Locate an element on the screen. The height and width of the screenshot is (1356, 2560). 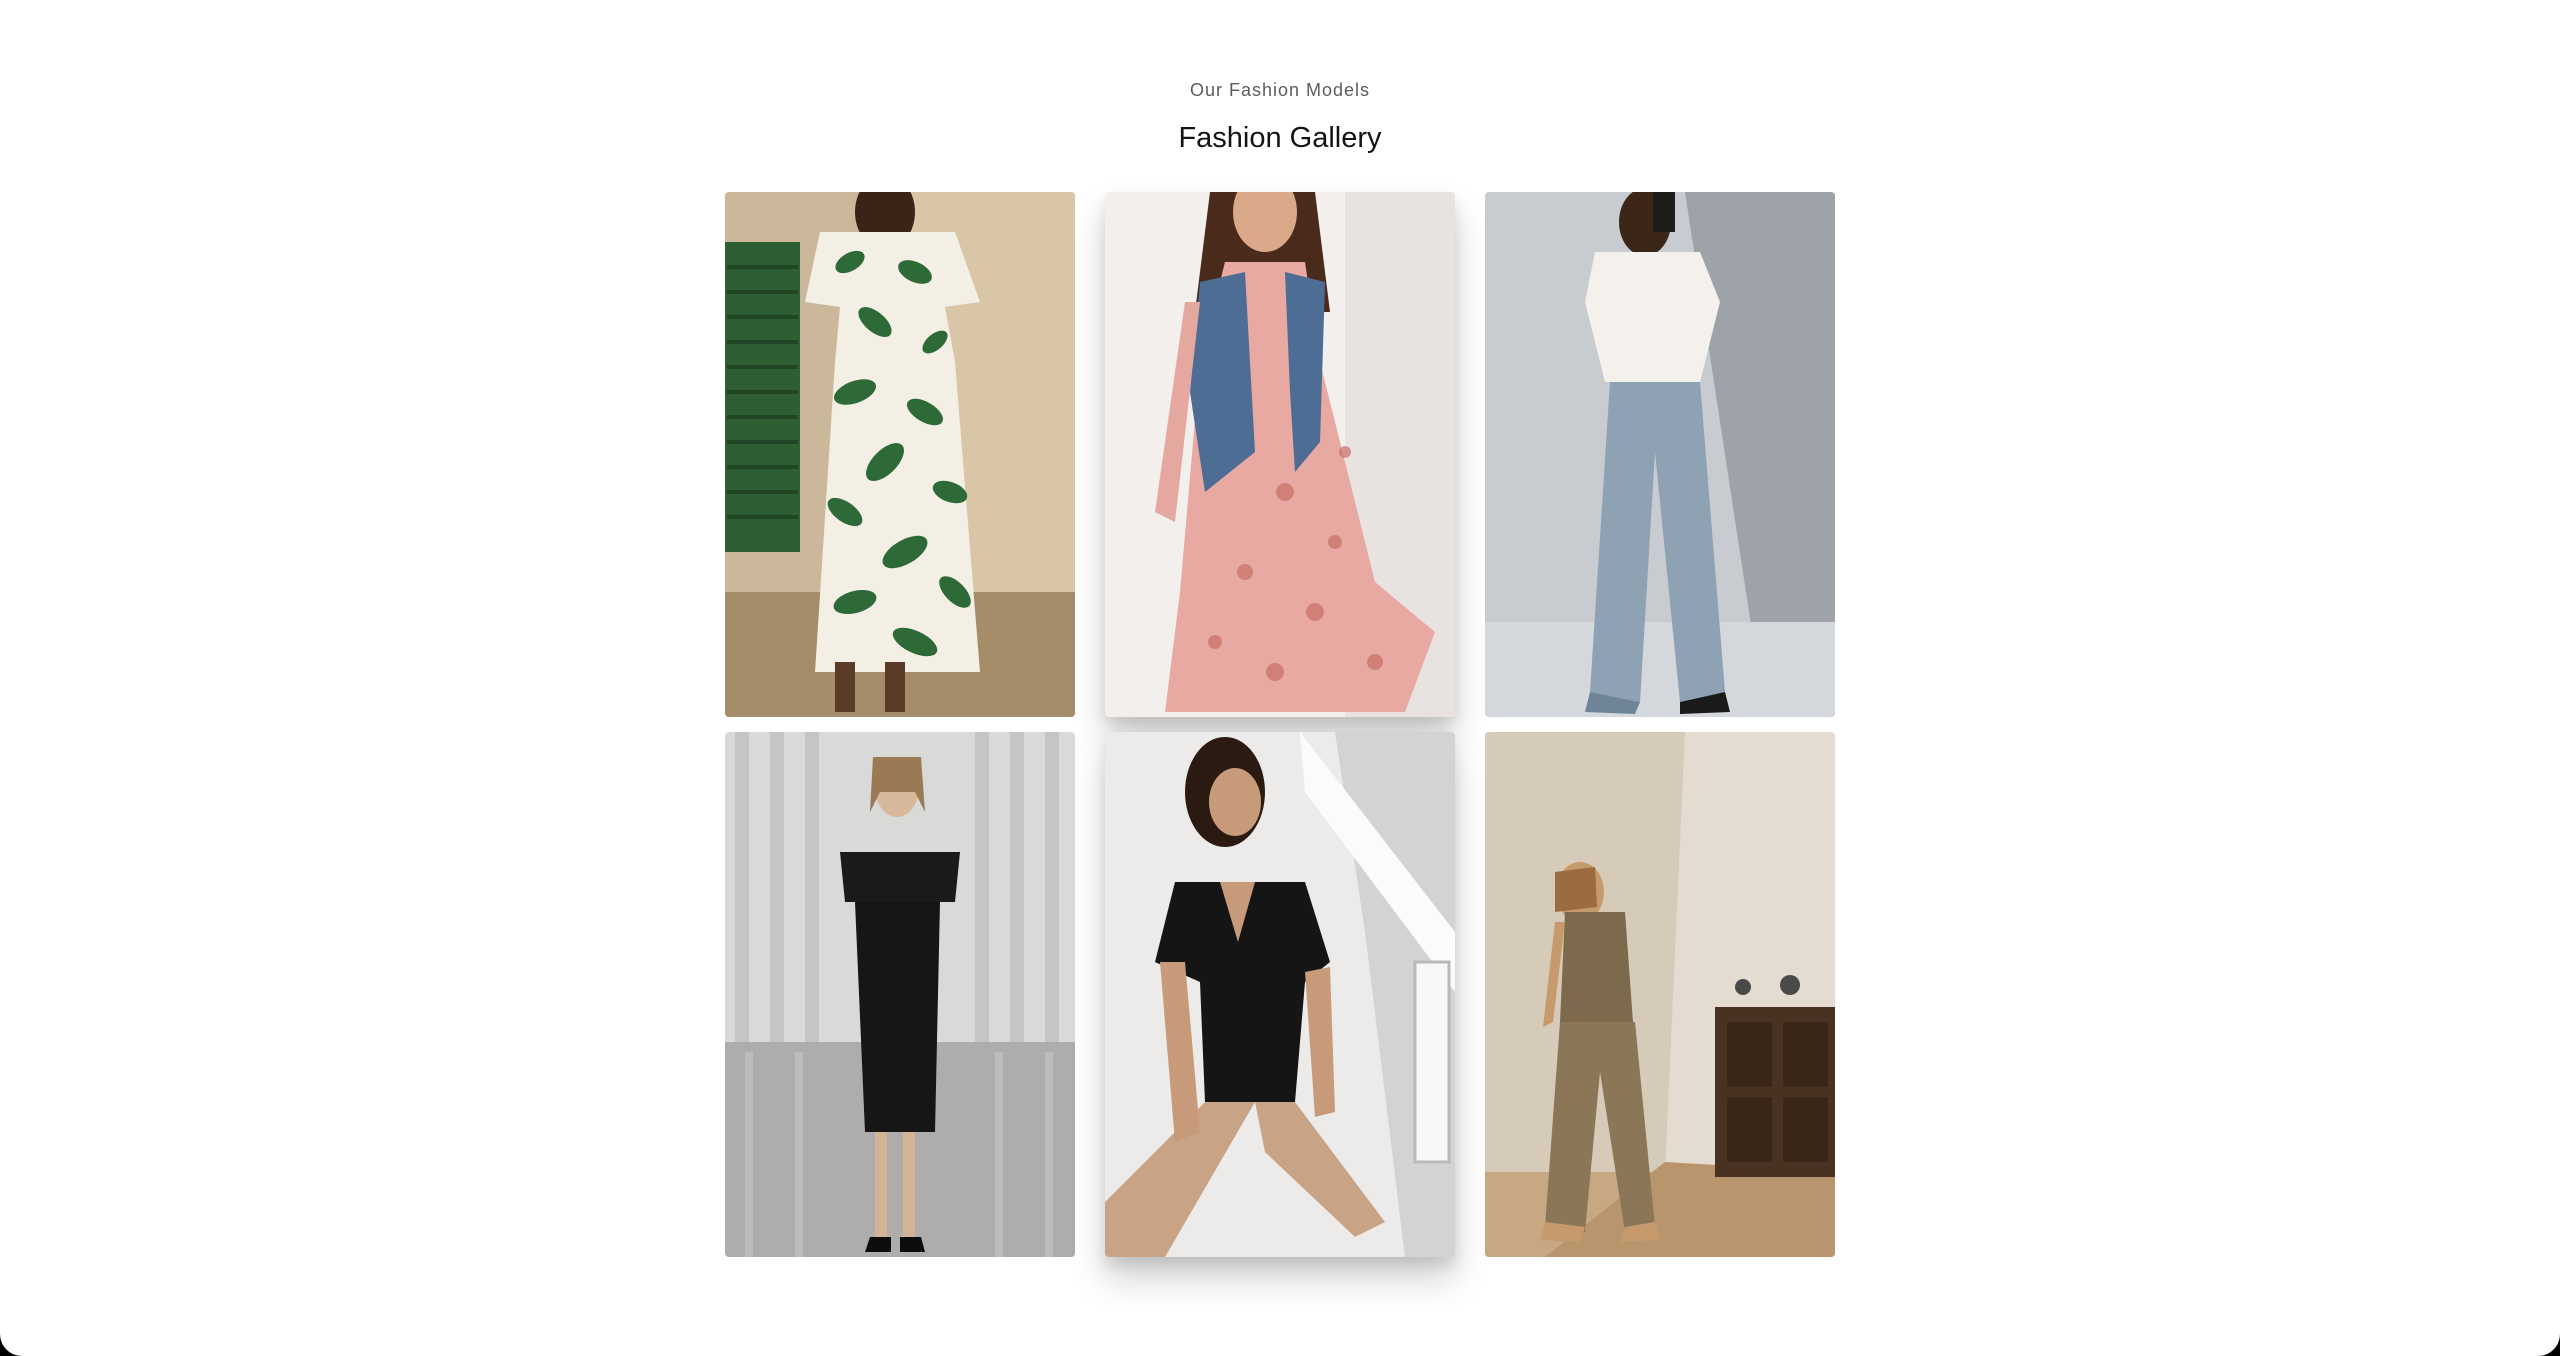
gallery-image-pink-floral-dress is located at coordinates (1280, 454).